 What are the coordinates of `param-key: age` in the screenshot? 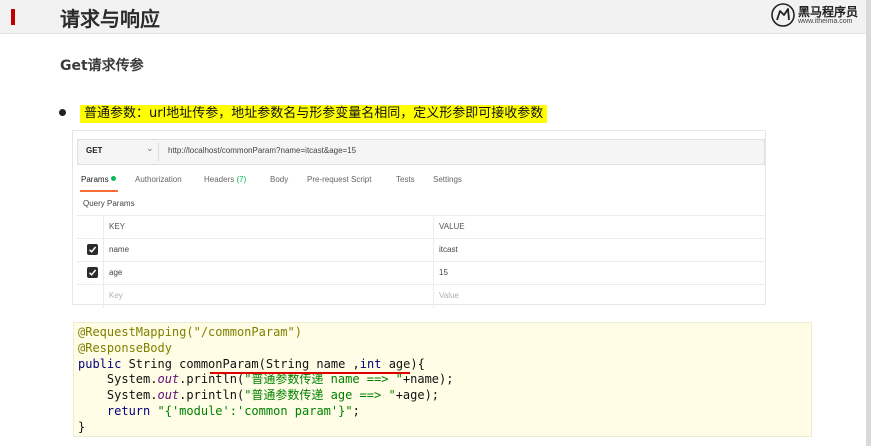 It's located at (115, 272).